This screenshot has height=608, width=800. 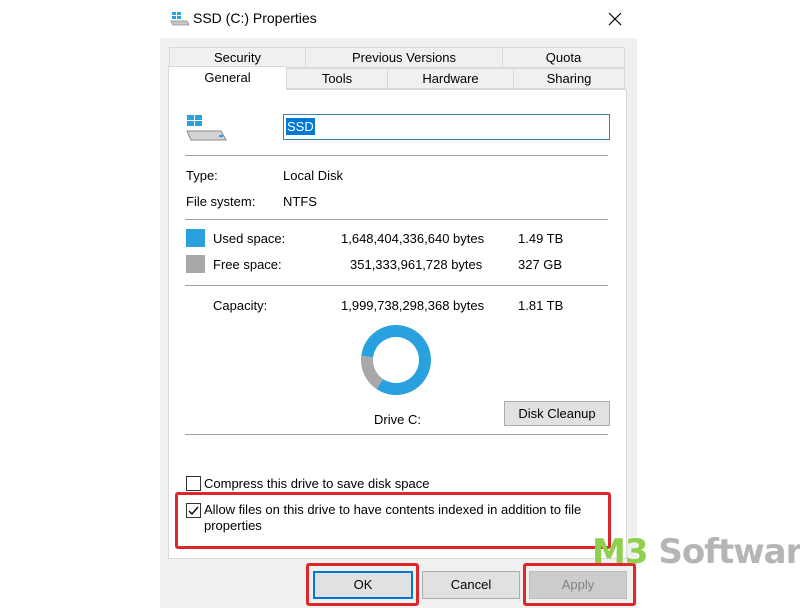 I want to click on tab-label: Previous Versions, so click(x=404, y=57).